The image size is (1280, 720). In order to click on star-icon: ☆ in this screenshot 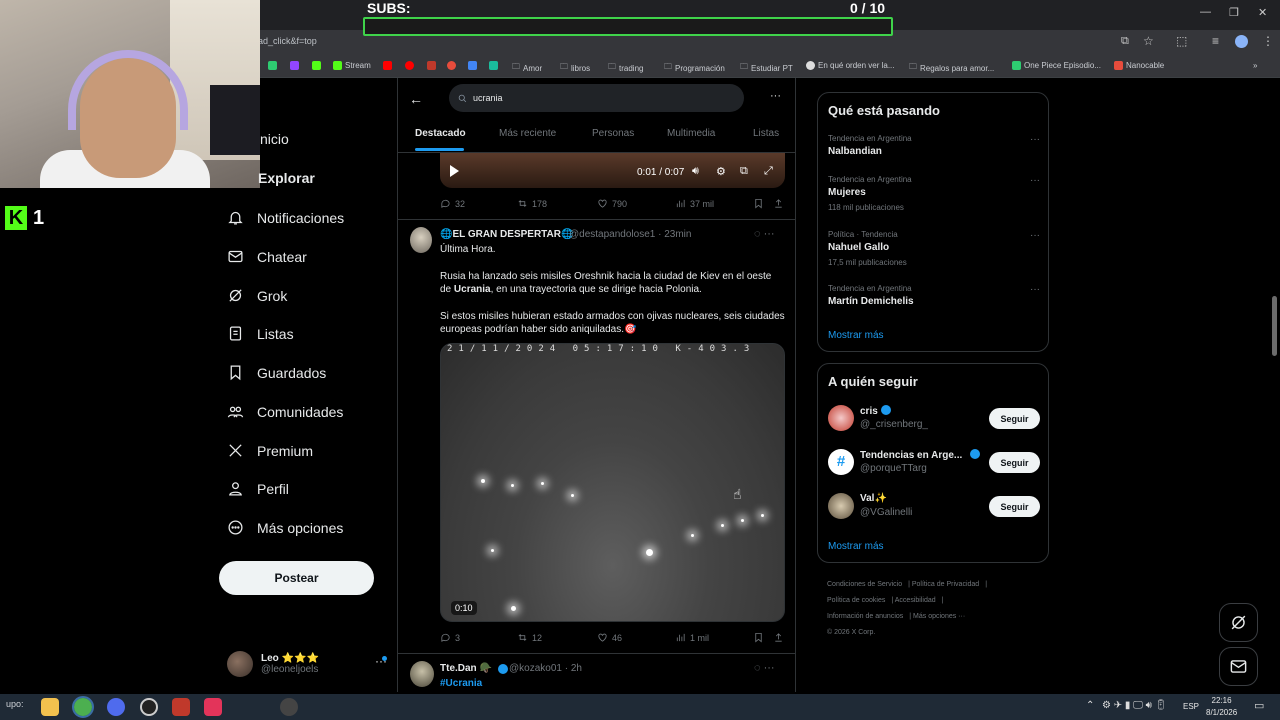, I will do `click(1148, 41)`.